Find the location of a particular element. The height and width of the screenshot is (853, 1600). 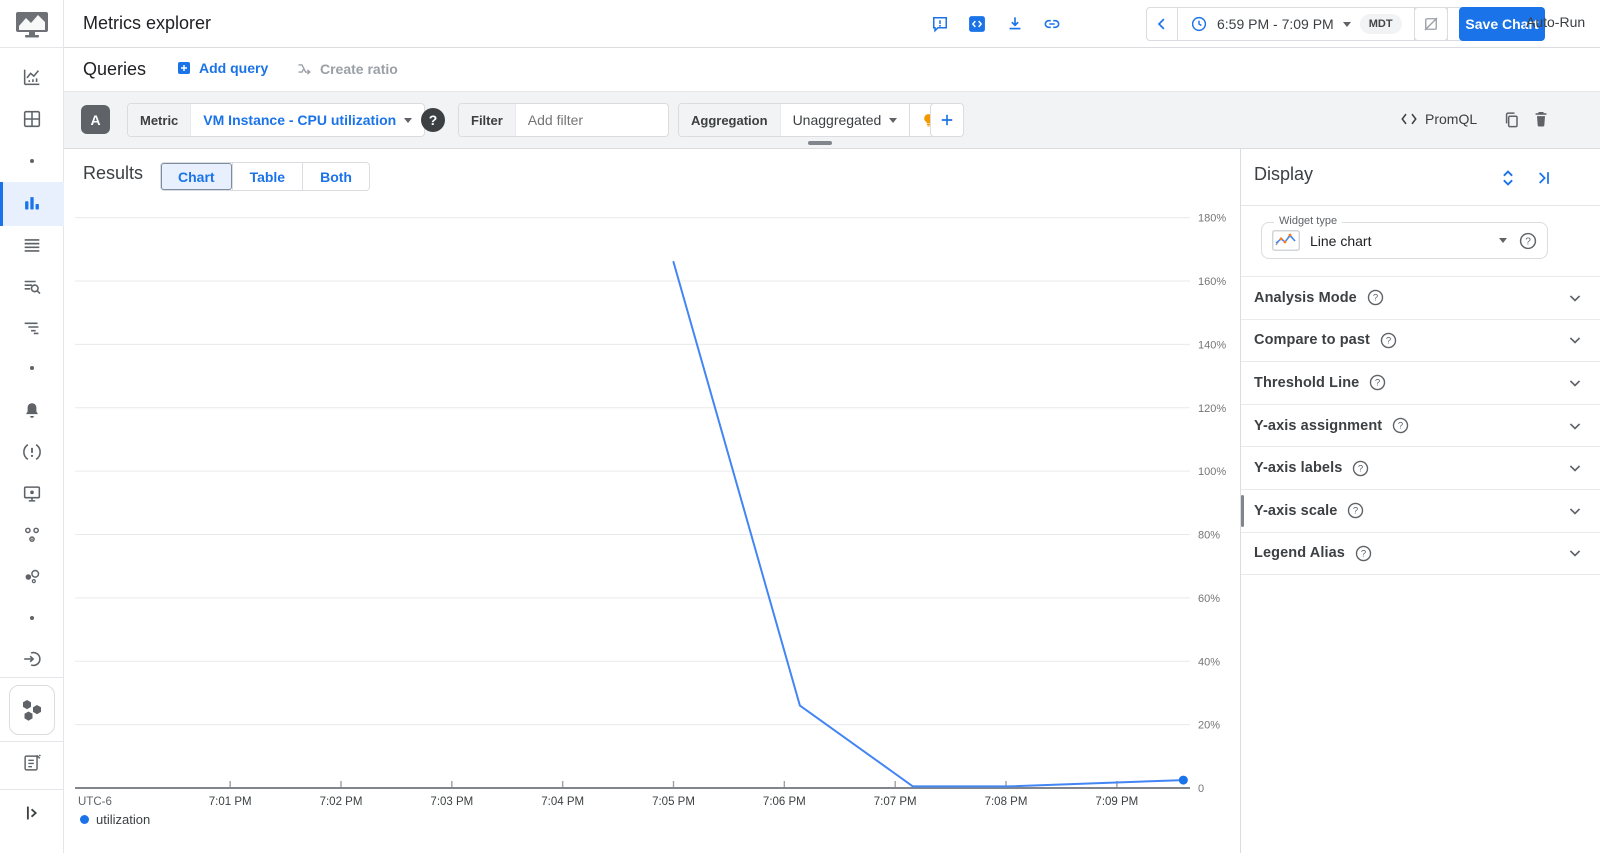

error-reporting-icon is located at coordinates (32, 452).